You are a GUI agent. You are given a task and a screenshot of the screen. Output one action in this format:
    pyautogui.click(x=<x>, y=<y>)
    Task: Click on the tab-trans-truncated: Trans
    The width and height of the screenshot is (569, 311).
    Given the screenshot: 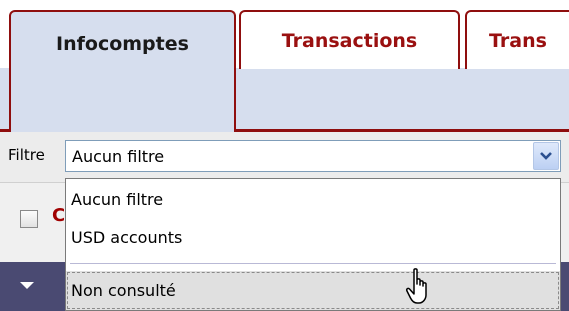 What is the action you would take?
    pyautogui.click(x=517, y=39)
    